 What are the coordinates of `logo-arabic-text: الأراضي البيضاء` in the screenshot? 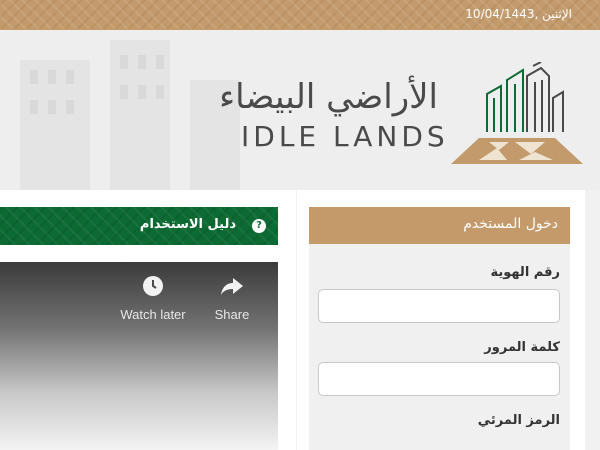 It's located at (328, 97).